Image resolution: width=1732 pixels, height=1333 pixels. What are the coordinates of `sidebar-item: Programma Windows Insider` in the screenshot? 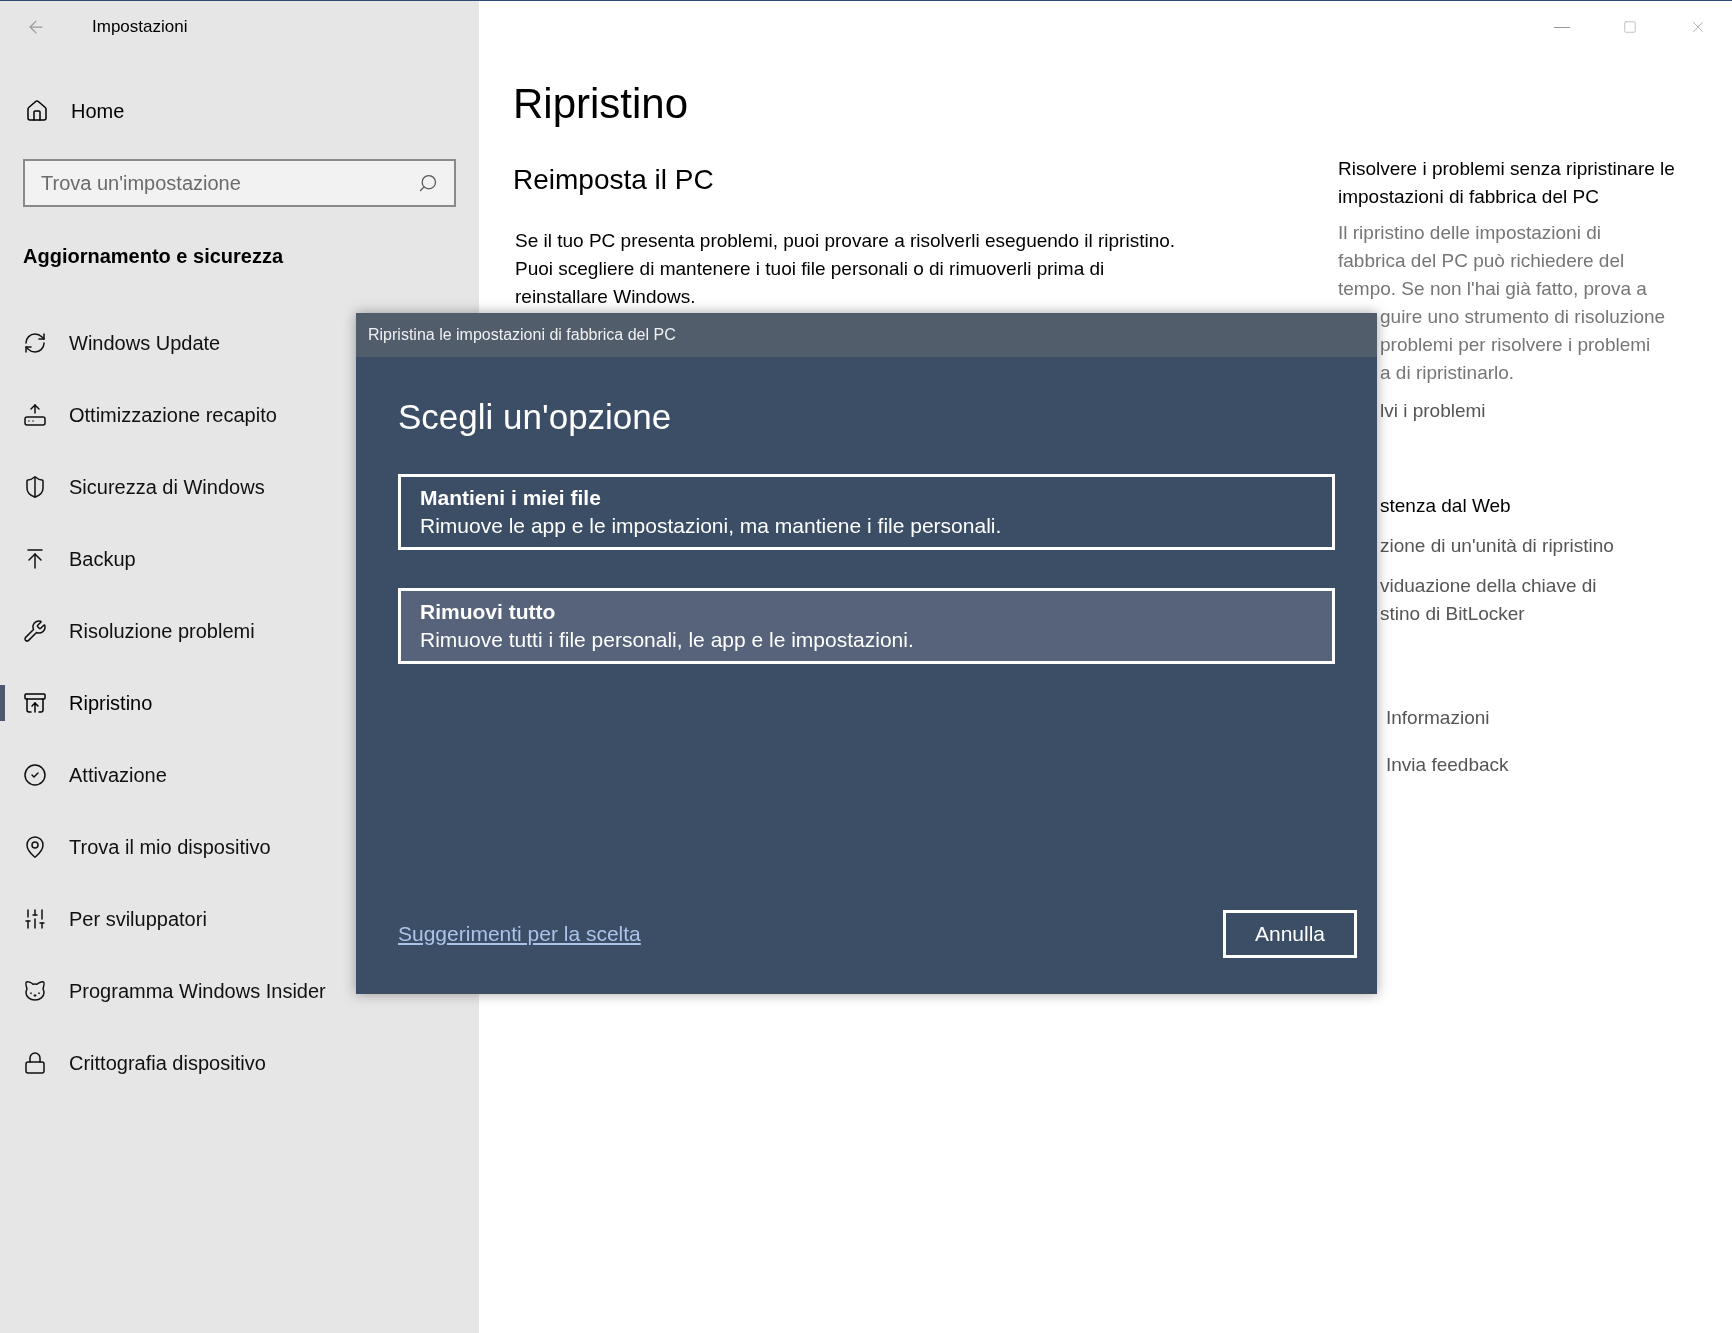 It's located at (172, 991).